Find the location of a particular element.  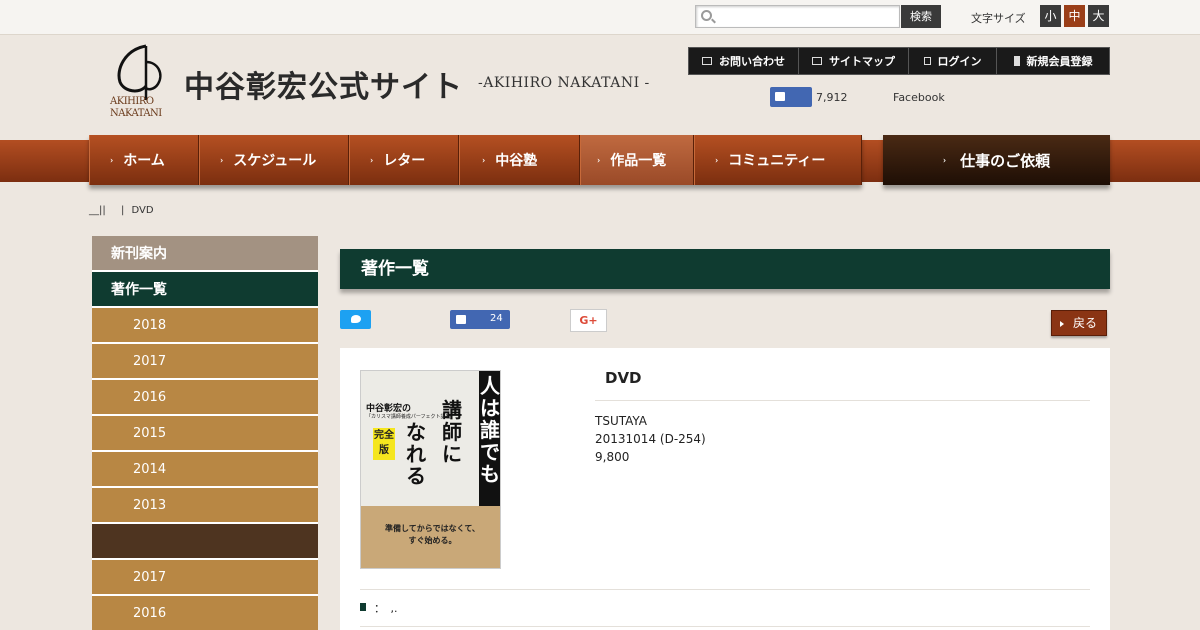

breadcrumb-home: __|| is located at coordinates (97, 210).